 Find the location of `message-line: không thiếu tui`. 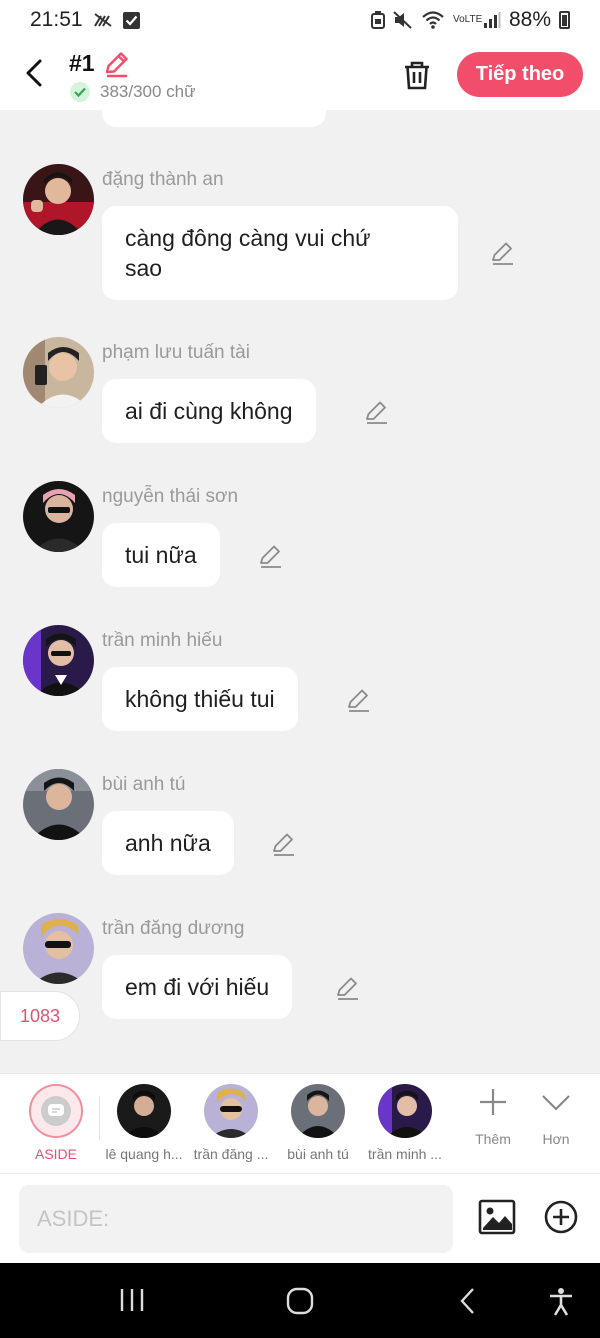

message-line: không thiếu tui is located at coordinates (200, 699).